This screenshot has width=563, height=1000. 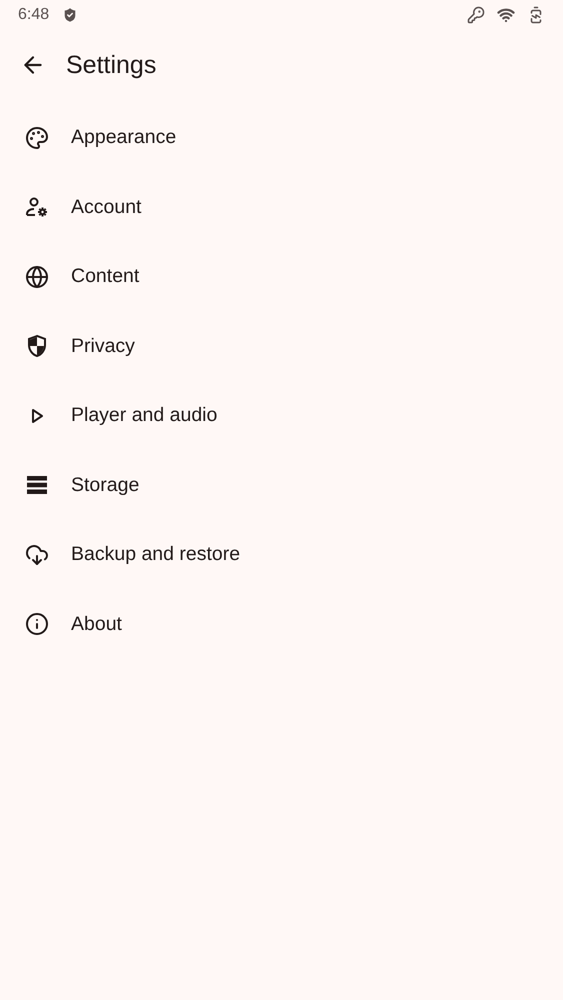 I want to click on settings-item: Account, so click(x=106, y=207).